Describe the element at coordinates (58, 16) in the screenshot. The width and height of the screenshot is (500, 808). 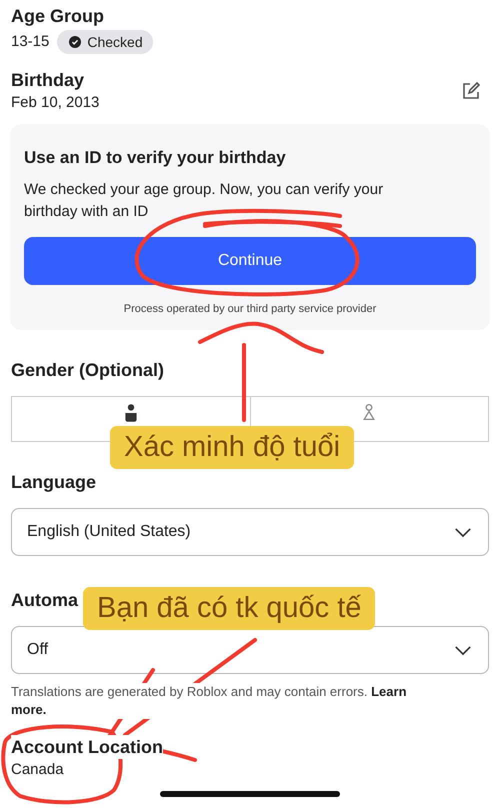
I see `section-title: Age Group` at that location.